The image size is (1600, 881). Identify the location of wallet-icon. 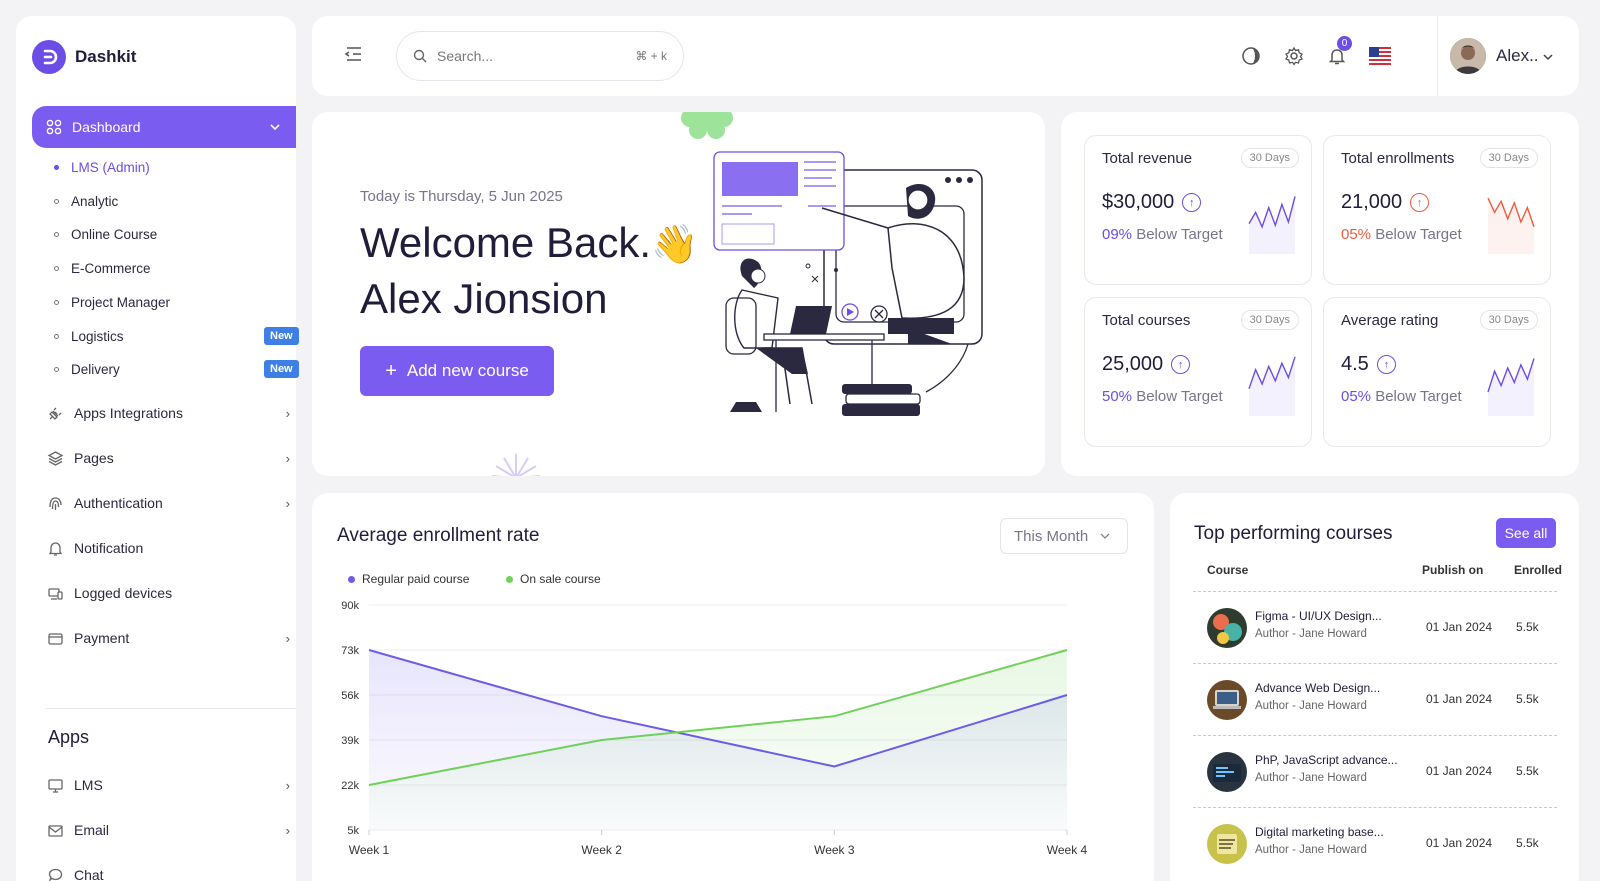
(55, 638).